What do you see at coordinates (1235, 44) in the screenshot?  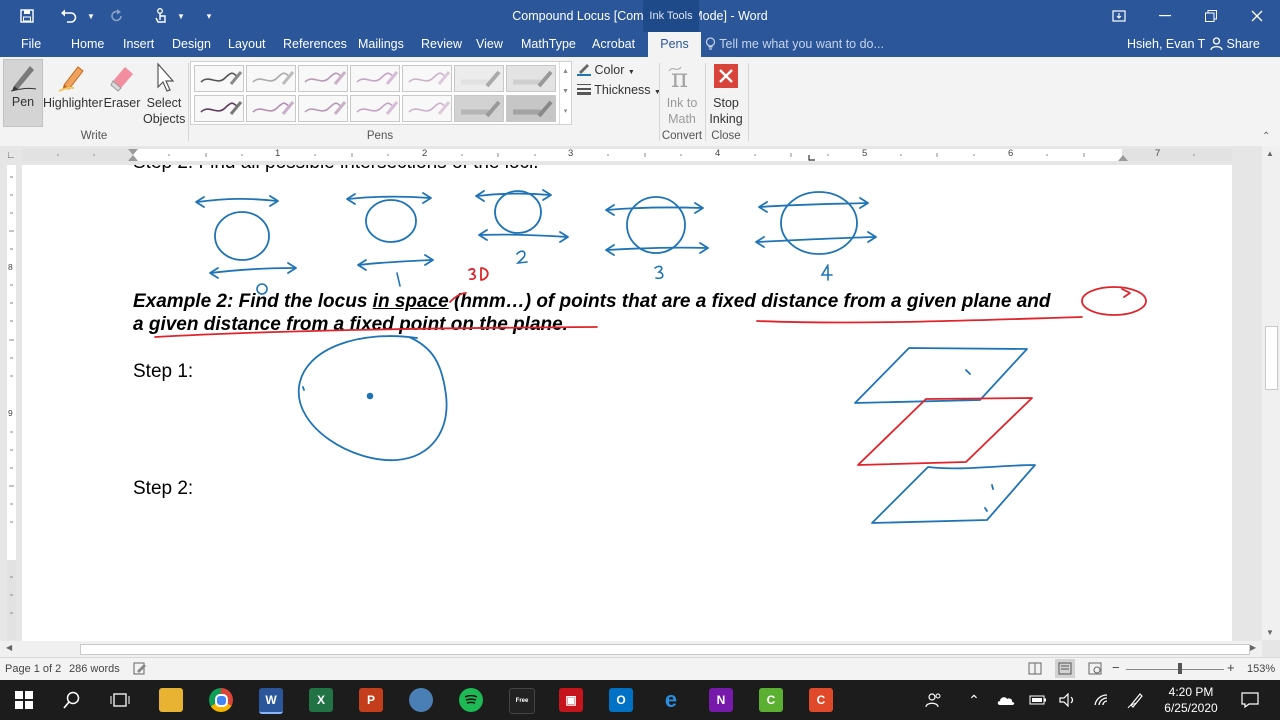 I see `share-button: Share` at bounding box center [1235, 44].